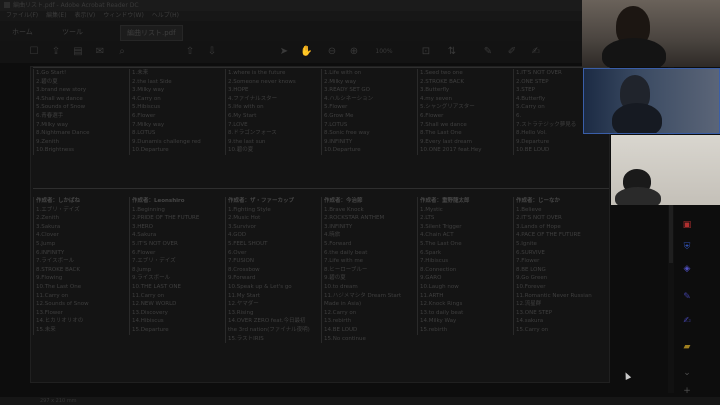  What do you see at coordinates (354, 218) in the screenshot?
I see `list-item: 2.ROCKSTAR ANTHEM` at bounding box center [354, 218].